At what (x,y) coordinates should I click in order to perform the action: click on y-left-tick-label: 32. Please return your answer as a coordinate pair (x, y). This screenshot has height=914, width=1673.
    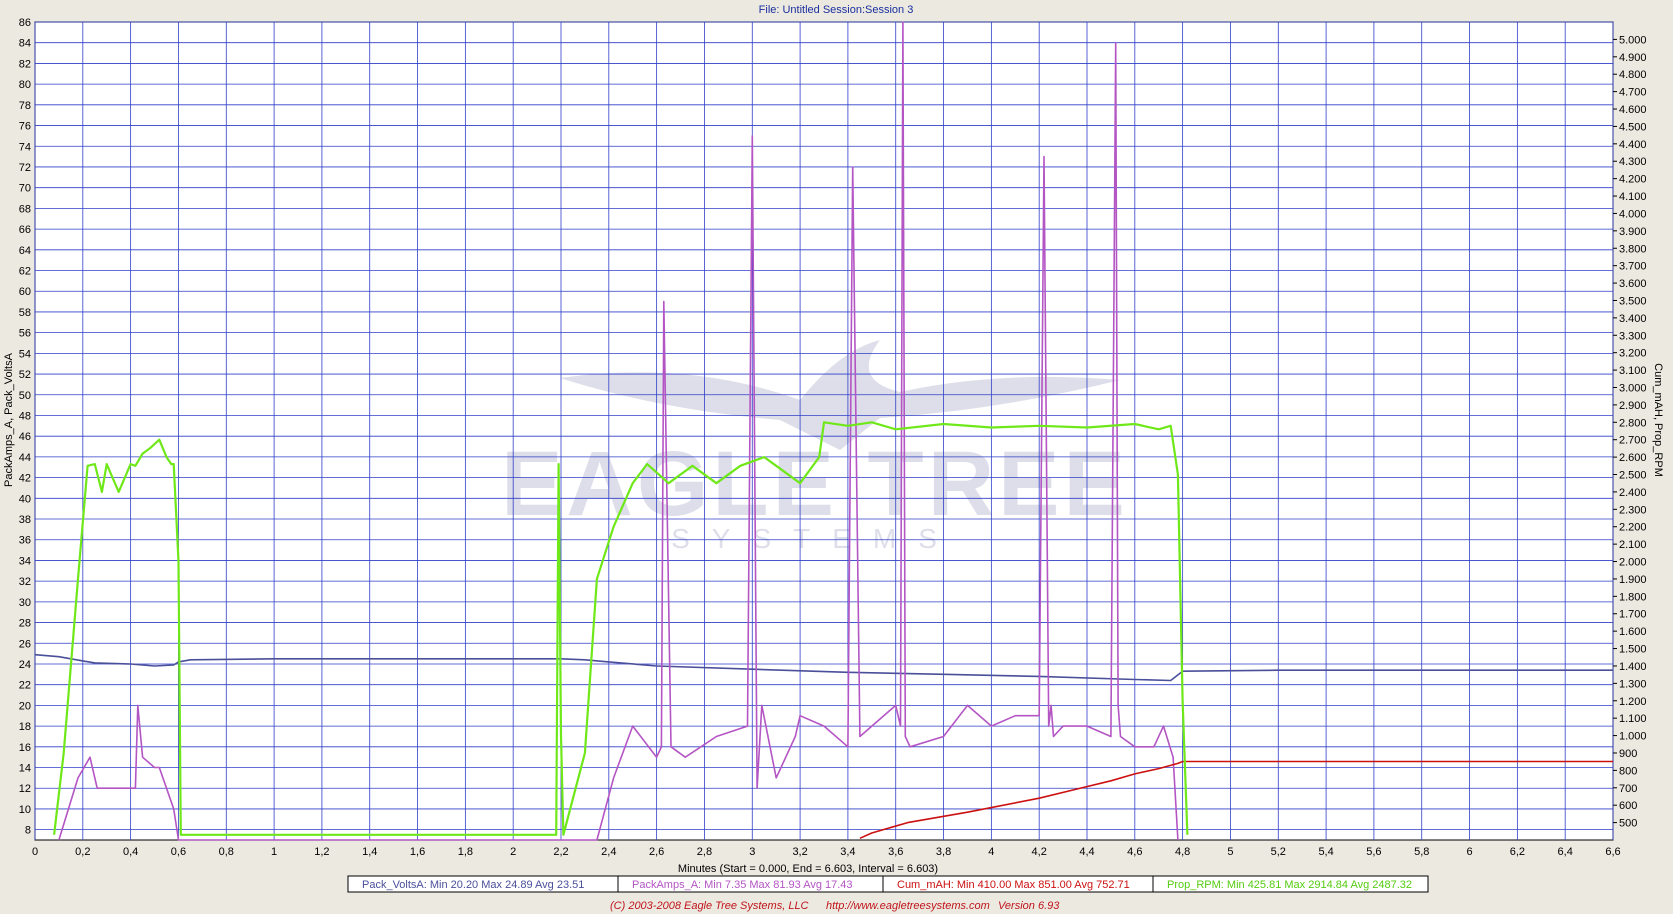
    Looking at the image, I should click on (25, 582).